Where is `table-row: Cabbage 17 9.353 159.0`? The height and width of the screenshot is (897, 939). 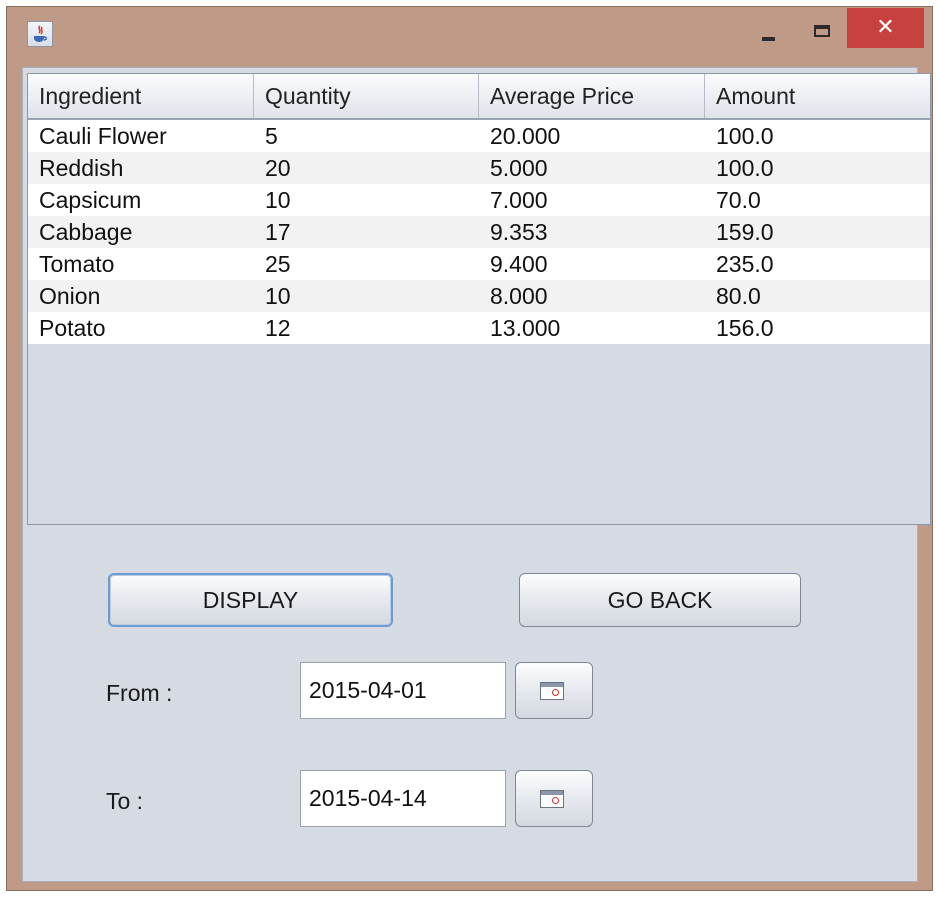
table-row: Cabbage 17 9.353 159.0 is located at coordinates (479, 232).